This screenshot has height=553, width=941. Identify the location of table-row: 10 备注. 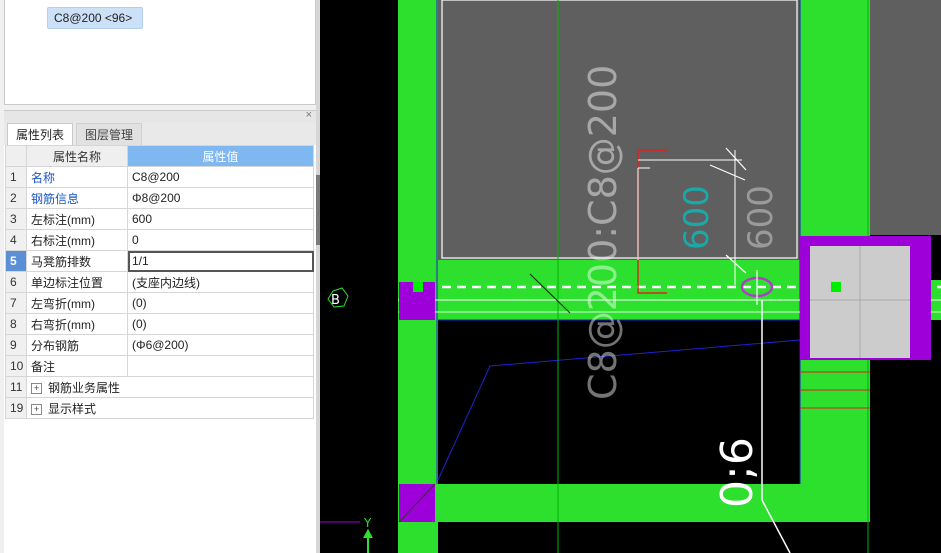
(159, 366).